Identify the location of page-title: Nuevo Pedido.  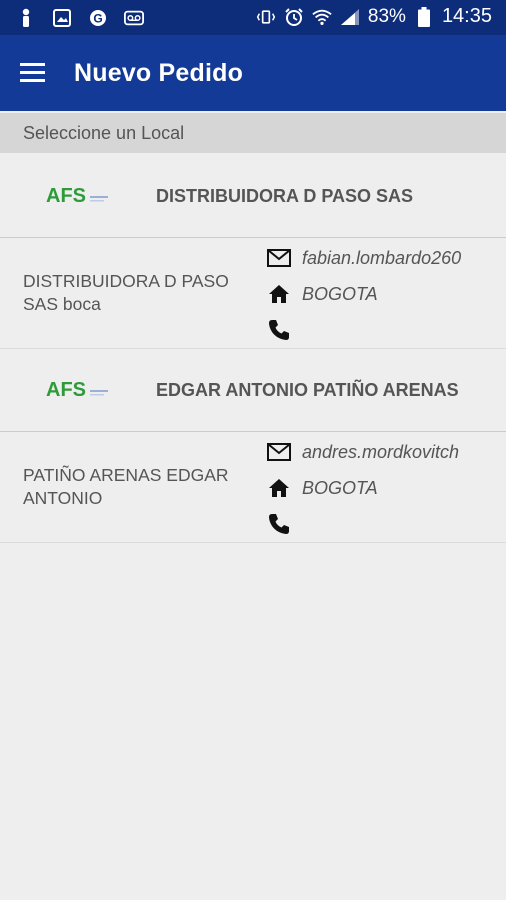
(159, 73).